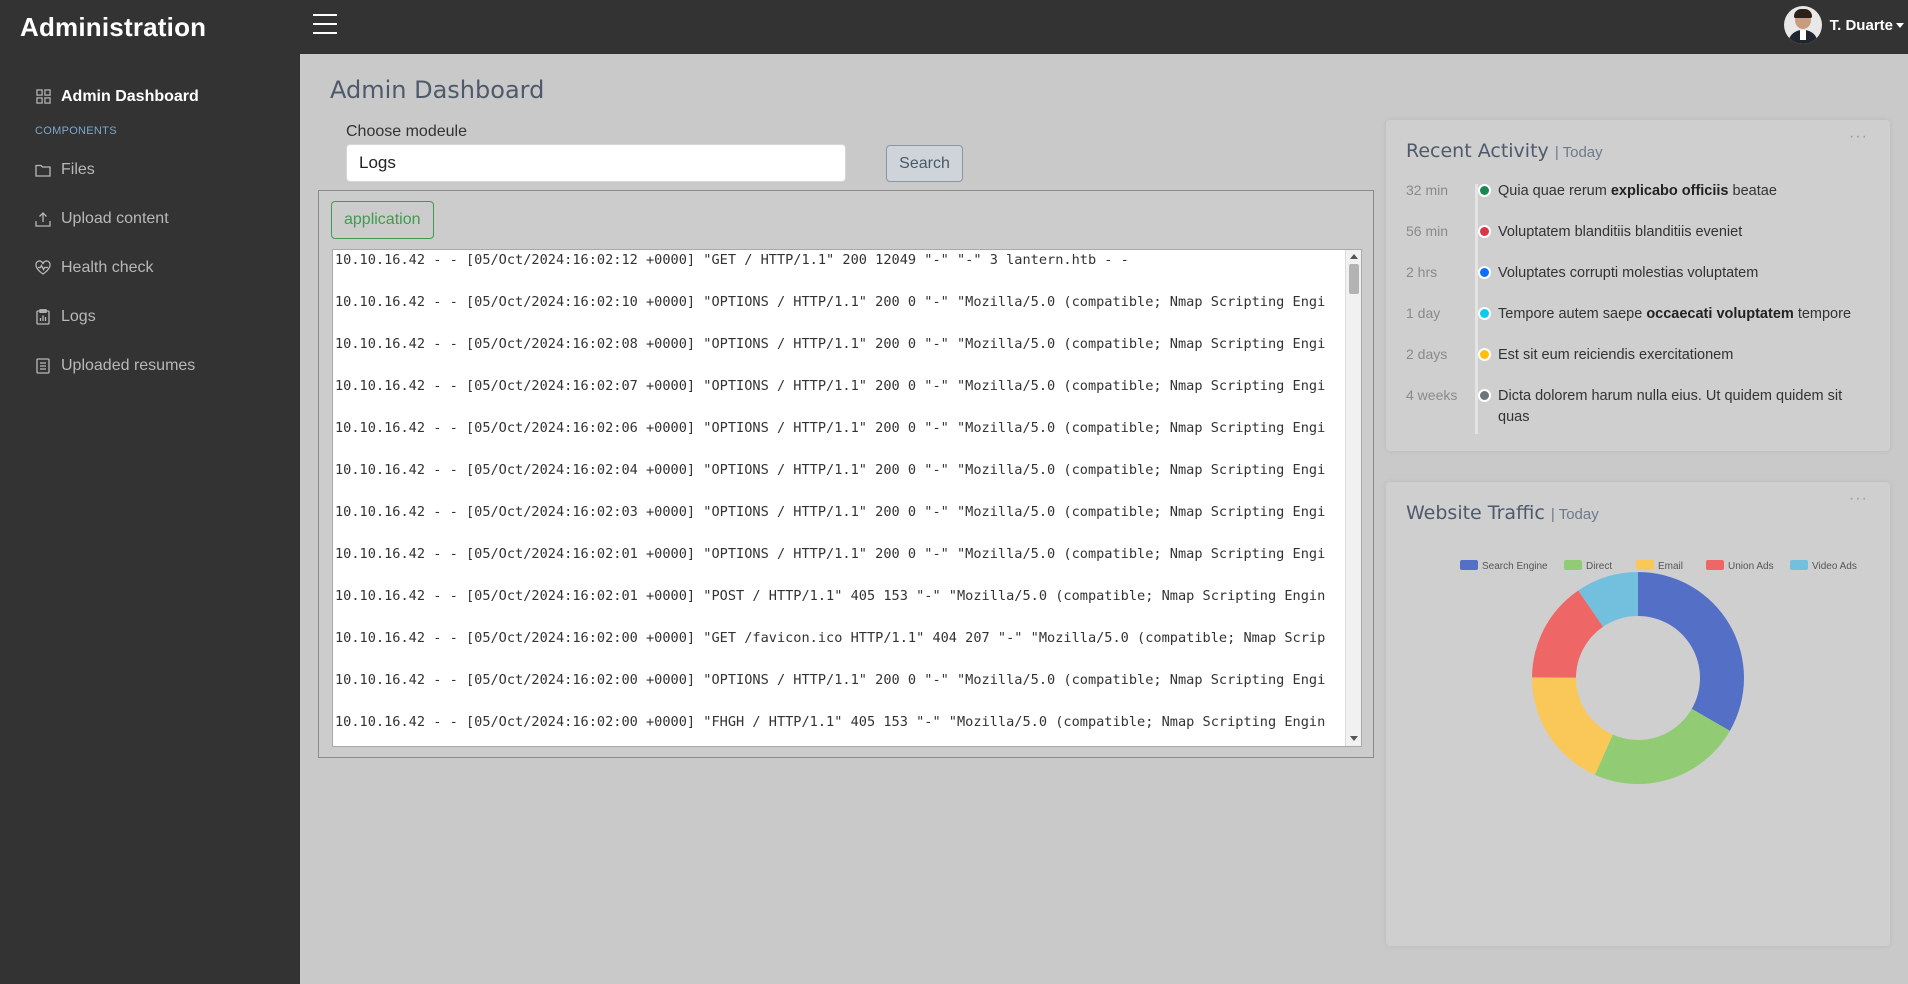 This screenshot has height=984, width=1908. What do you see at coordinates (78, 169) in the screenshot?
I see `sidebar-item-label: Files` at bounding box center [78, 169].